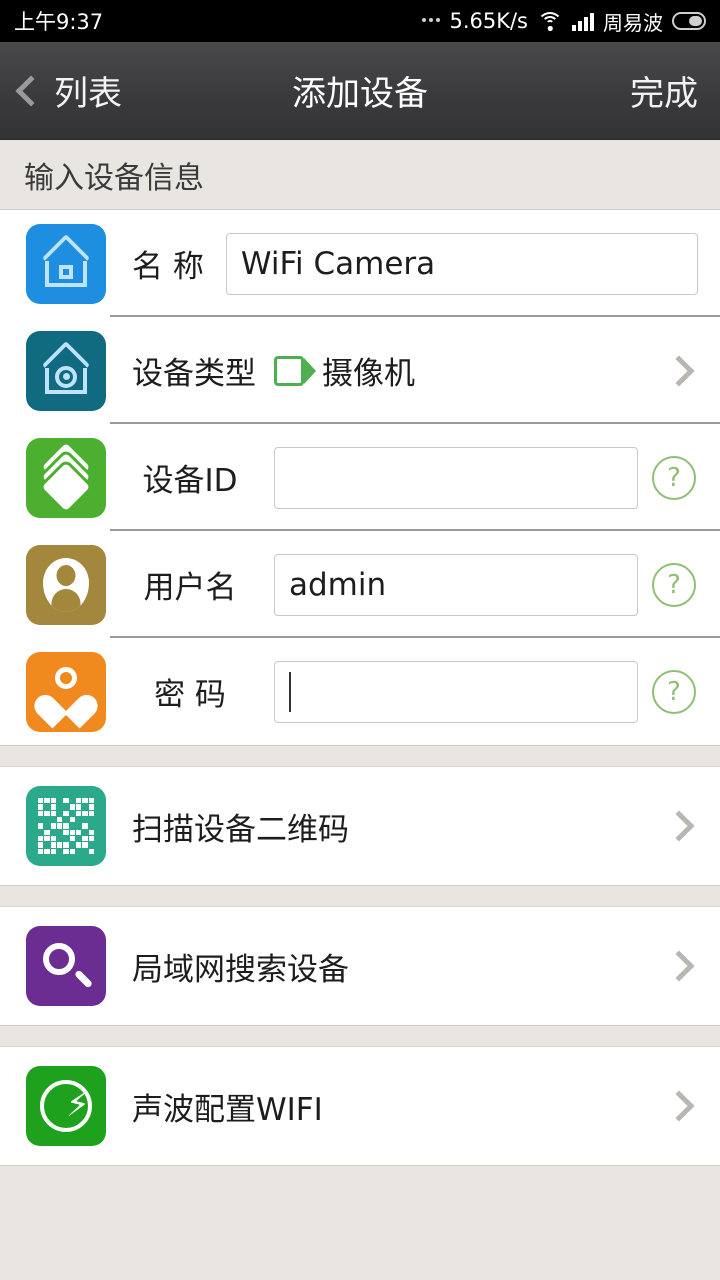 This screenshot has height=1280, width=720. Describe the element at coordinates (338, 263) in the screenshot. I see `name-input-value: WiFi Camera` at that location.